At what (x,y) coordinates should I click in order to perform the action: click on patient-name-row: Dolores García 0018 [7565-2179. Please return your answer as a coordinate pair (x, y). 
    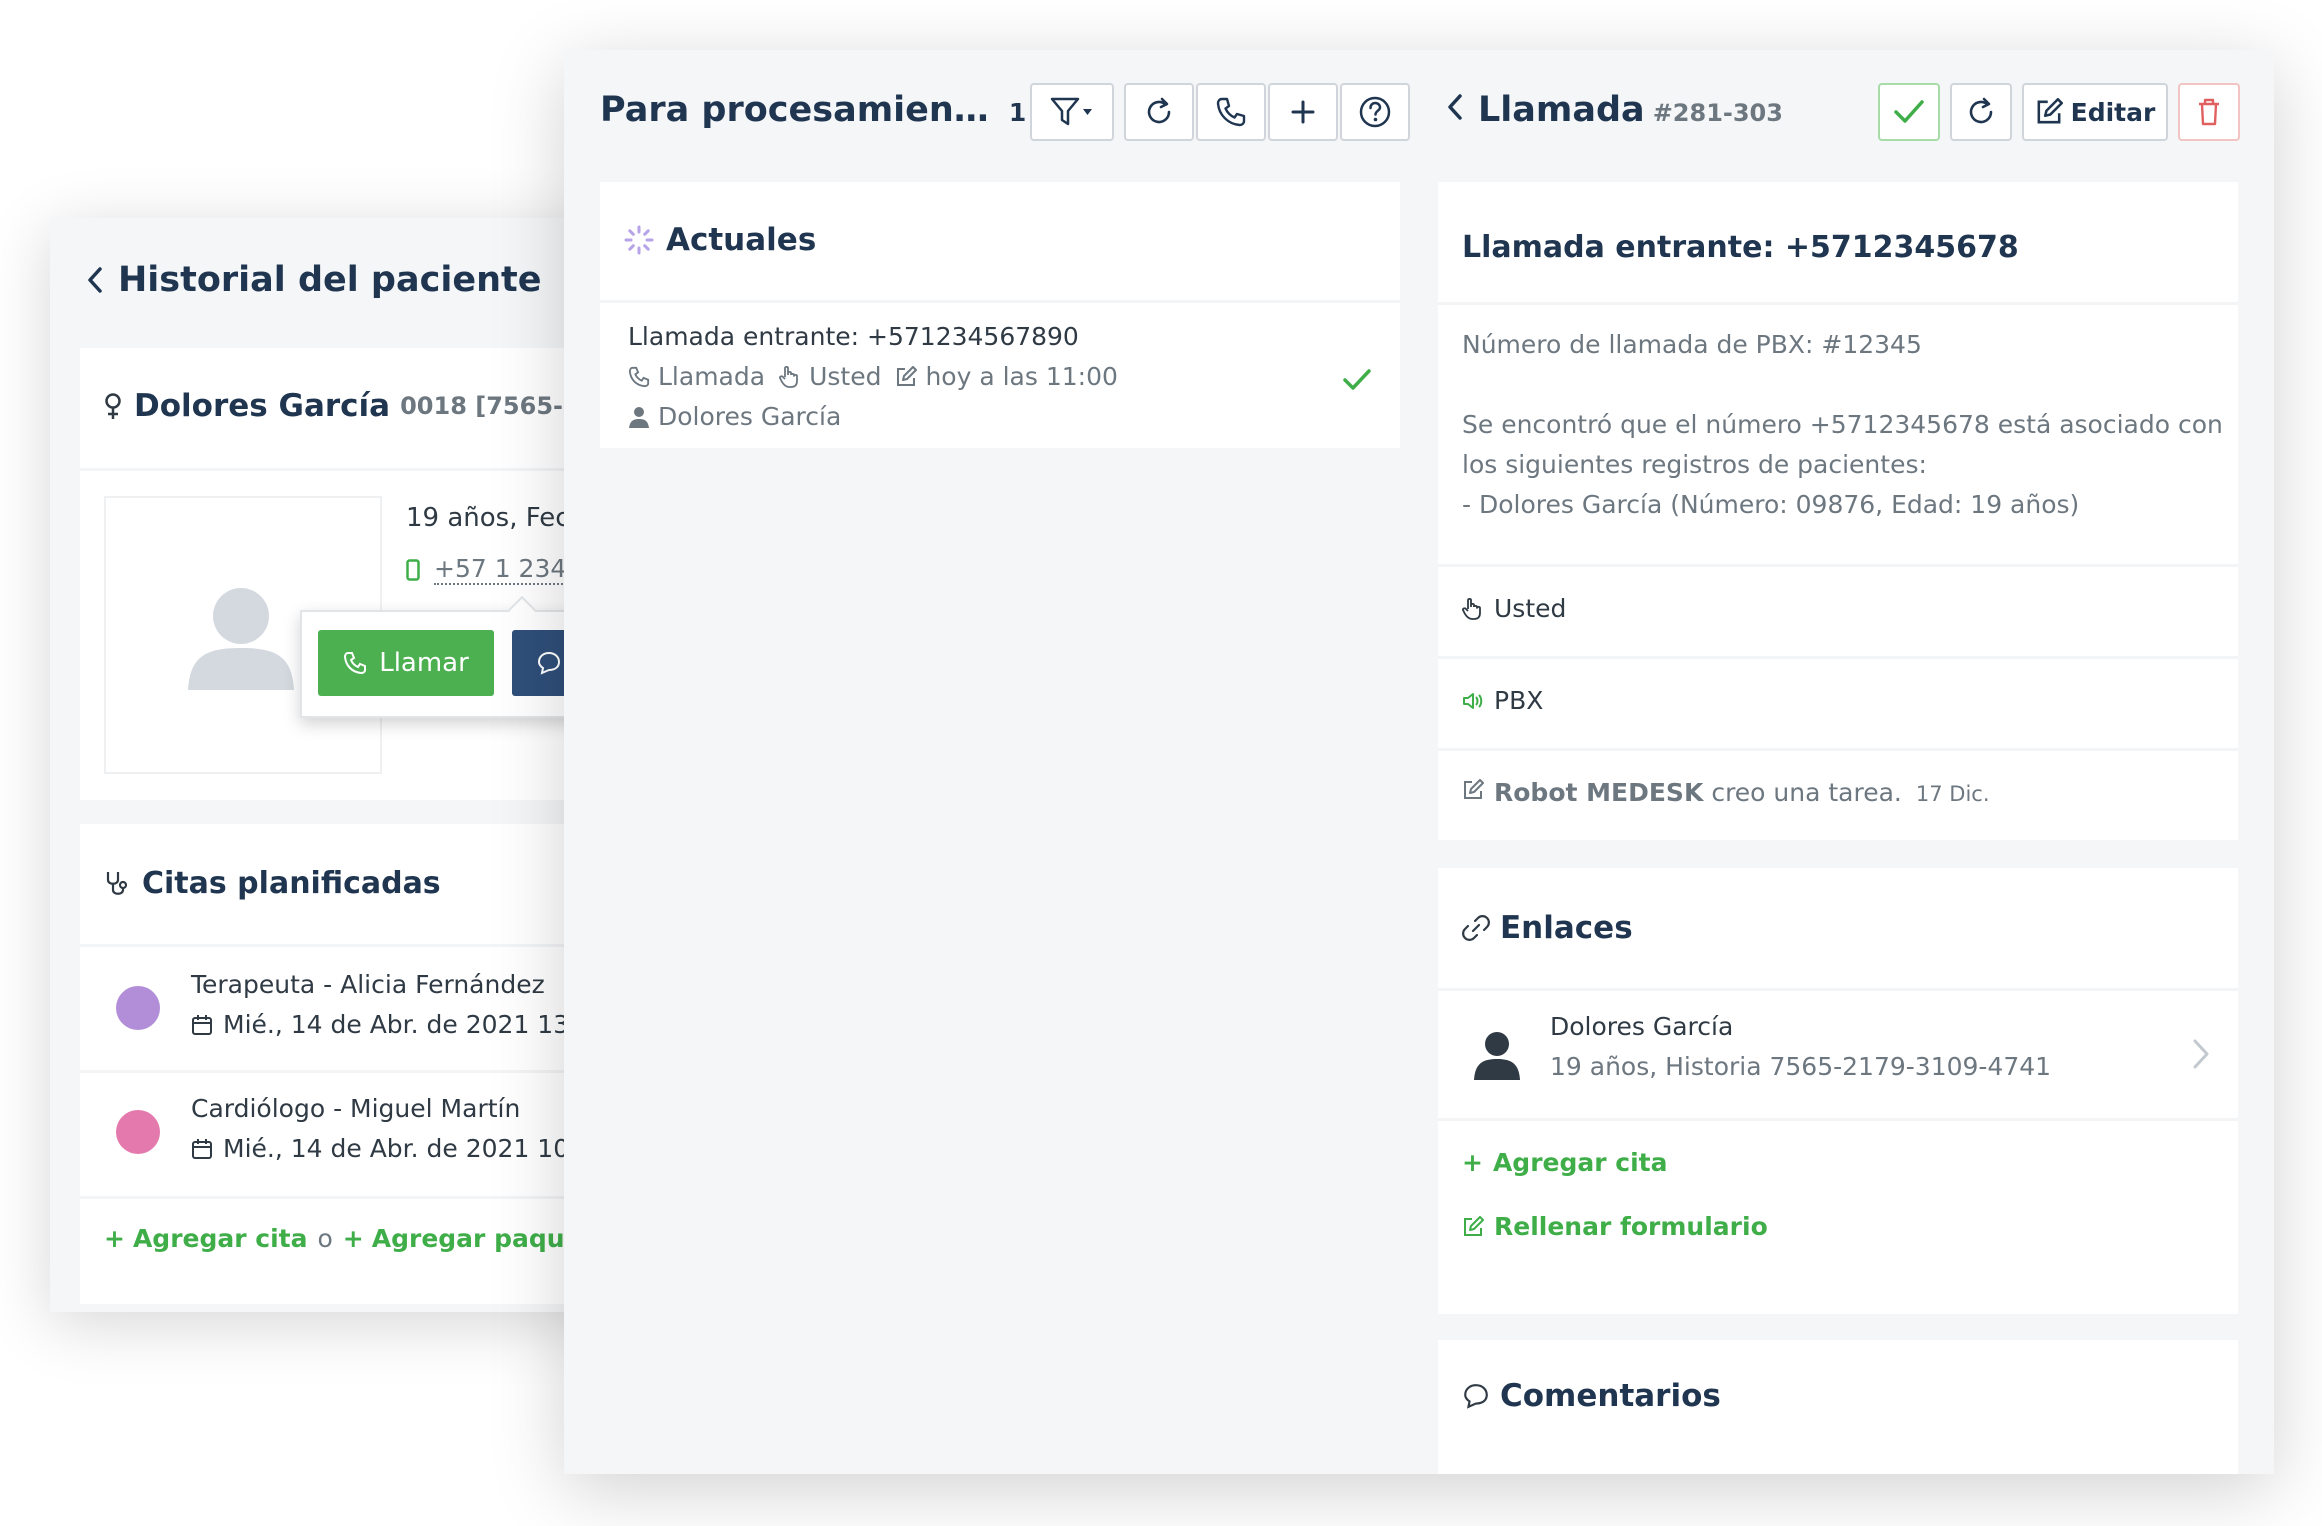
    Looking at the image, I should click on (357, 406).